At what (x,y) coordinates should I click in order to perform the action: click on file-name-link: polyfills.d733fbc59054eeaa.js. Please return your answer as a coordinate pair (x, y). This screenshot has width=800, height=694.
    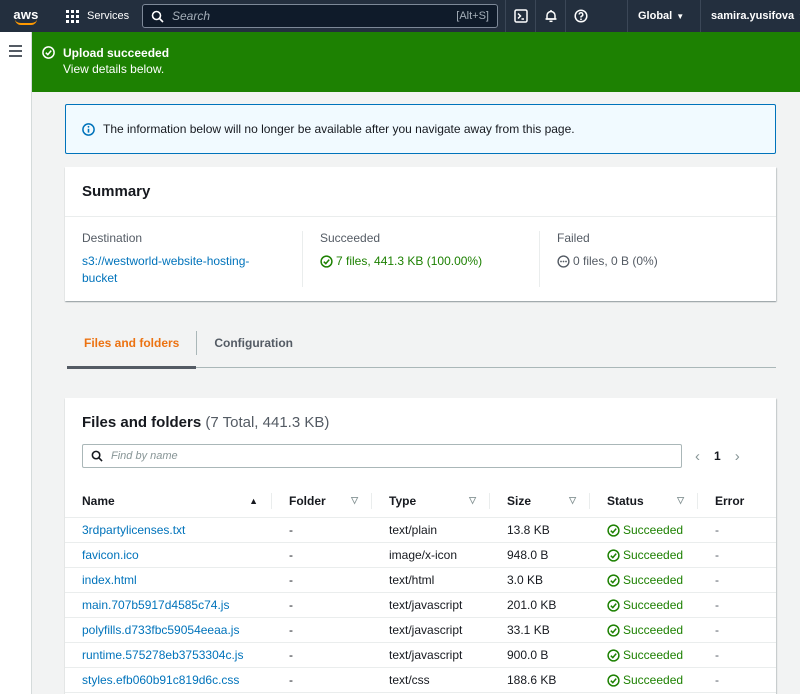
    Looking at the image, I should click on (168, 630).